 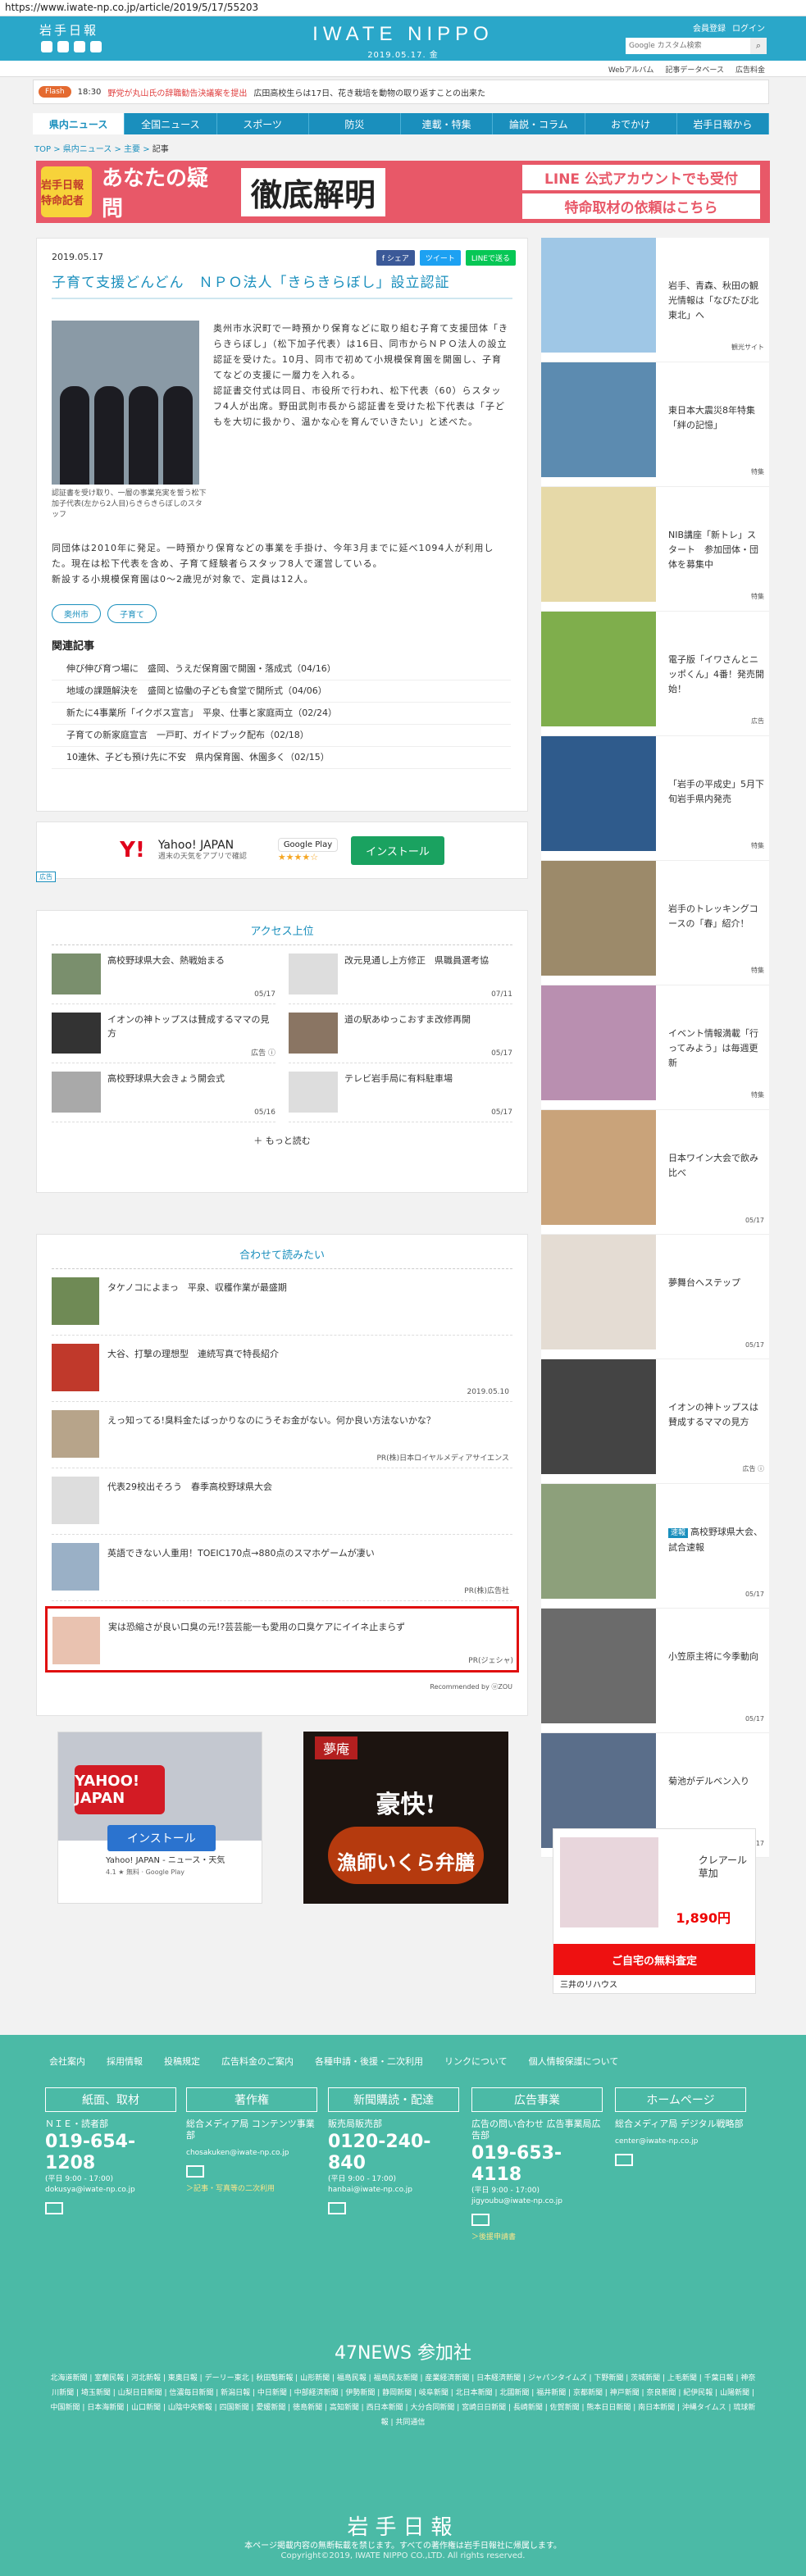 What do you see at coordinates (393, 2153) in the screenshot?
I see `footer-phone: 0120-240-840` at bounding box center [393, 2153].